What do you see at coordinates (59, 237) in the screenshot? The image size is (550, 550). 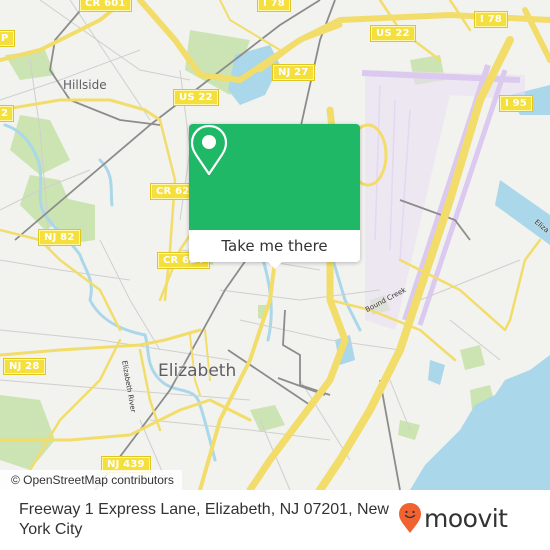 I see `road-shield-nj-82: NJ 82` at bounding box center [59, 237].